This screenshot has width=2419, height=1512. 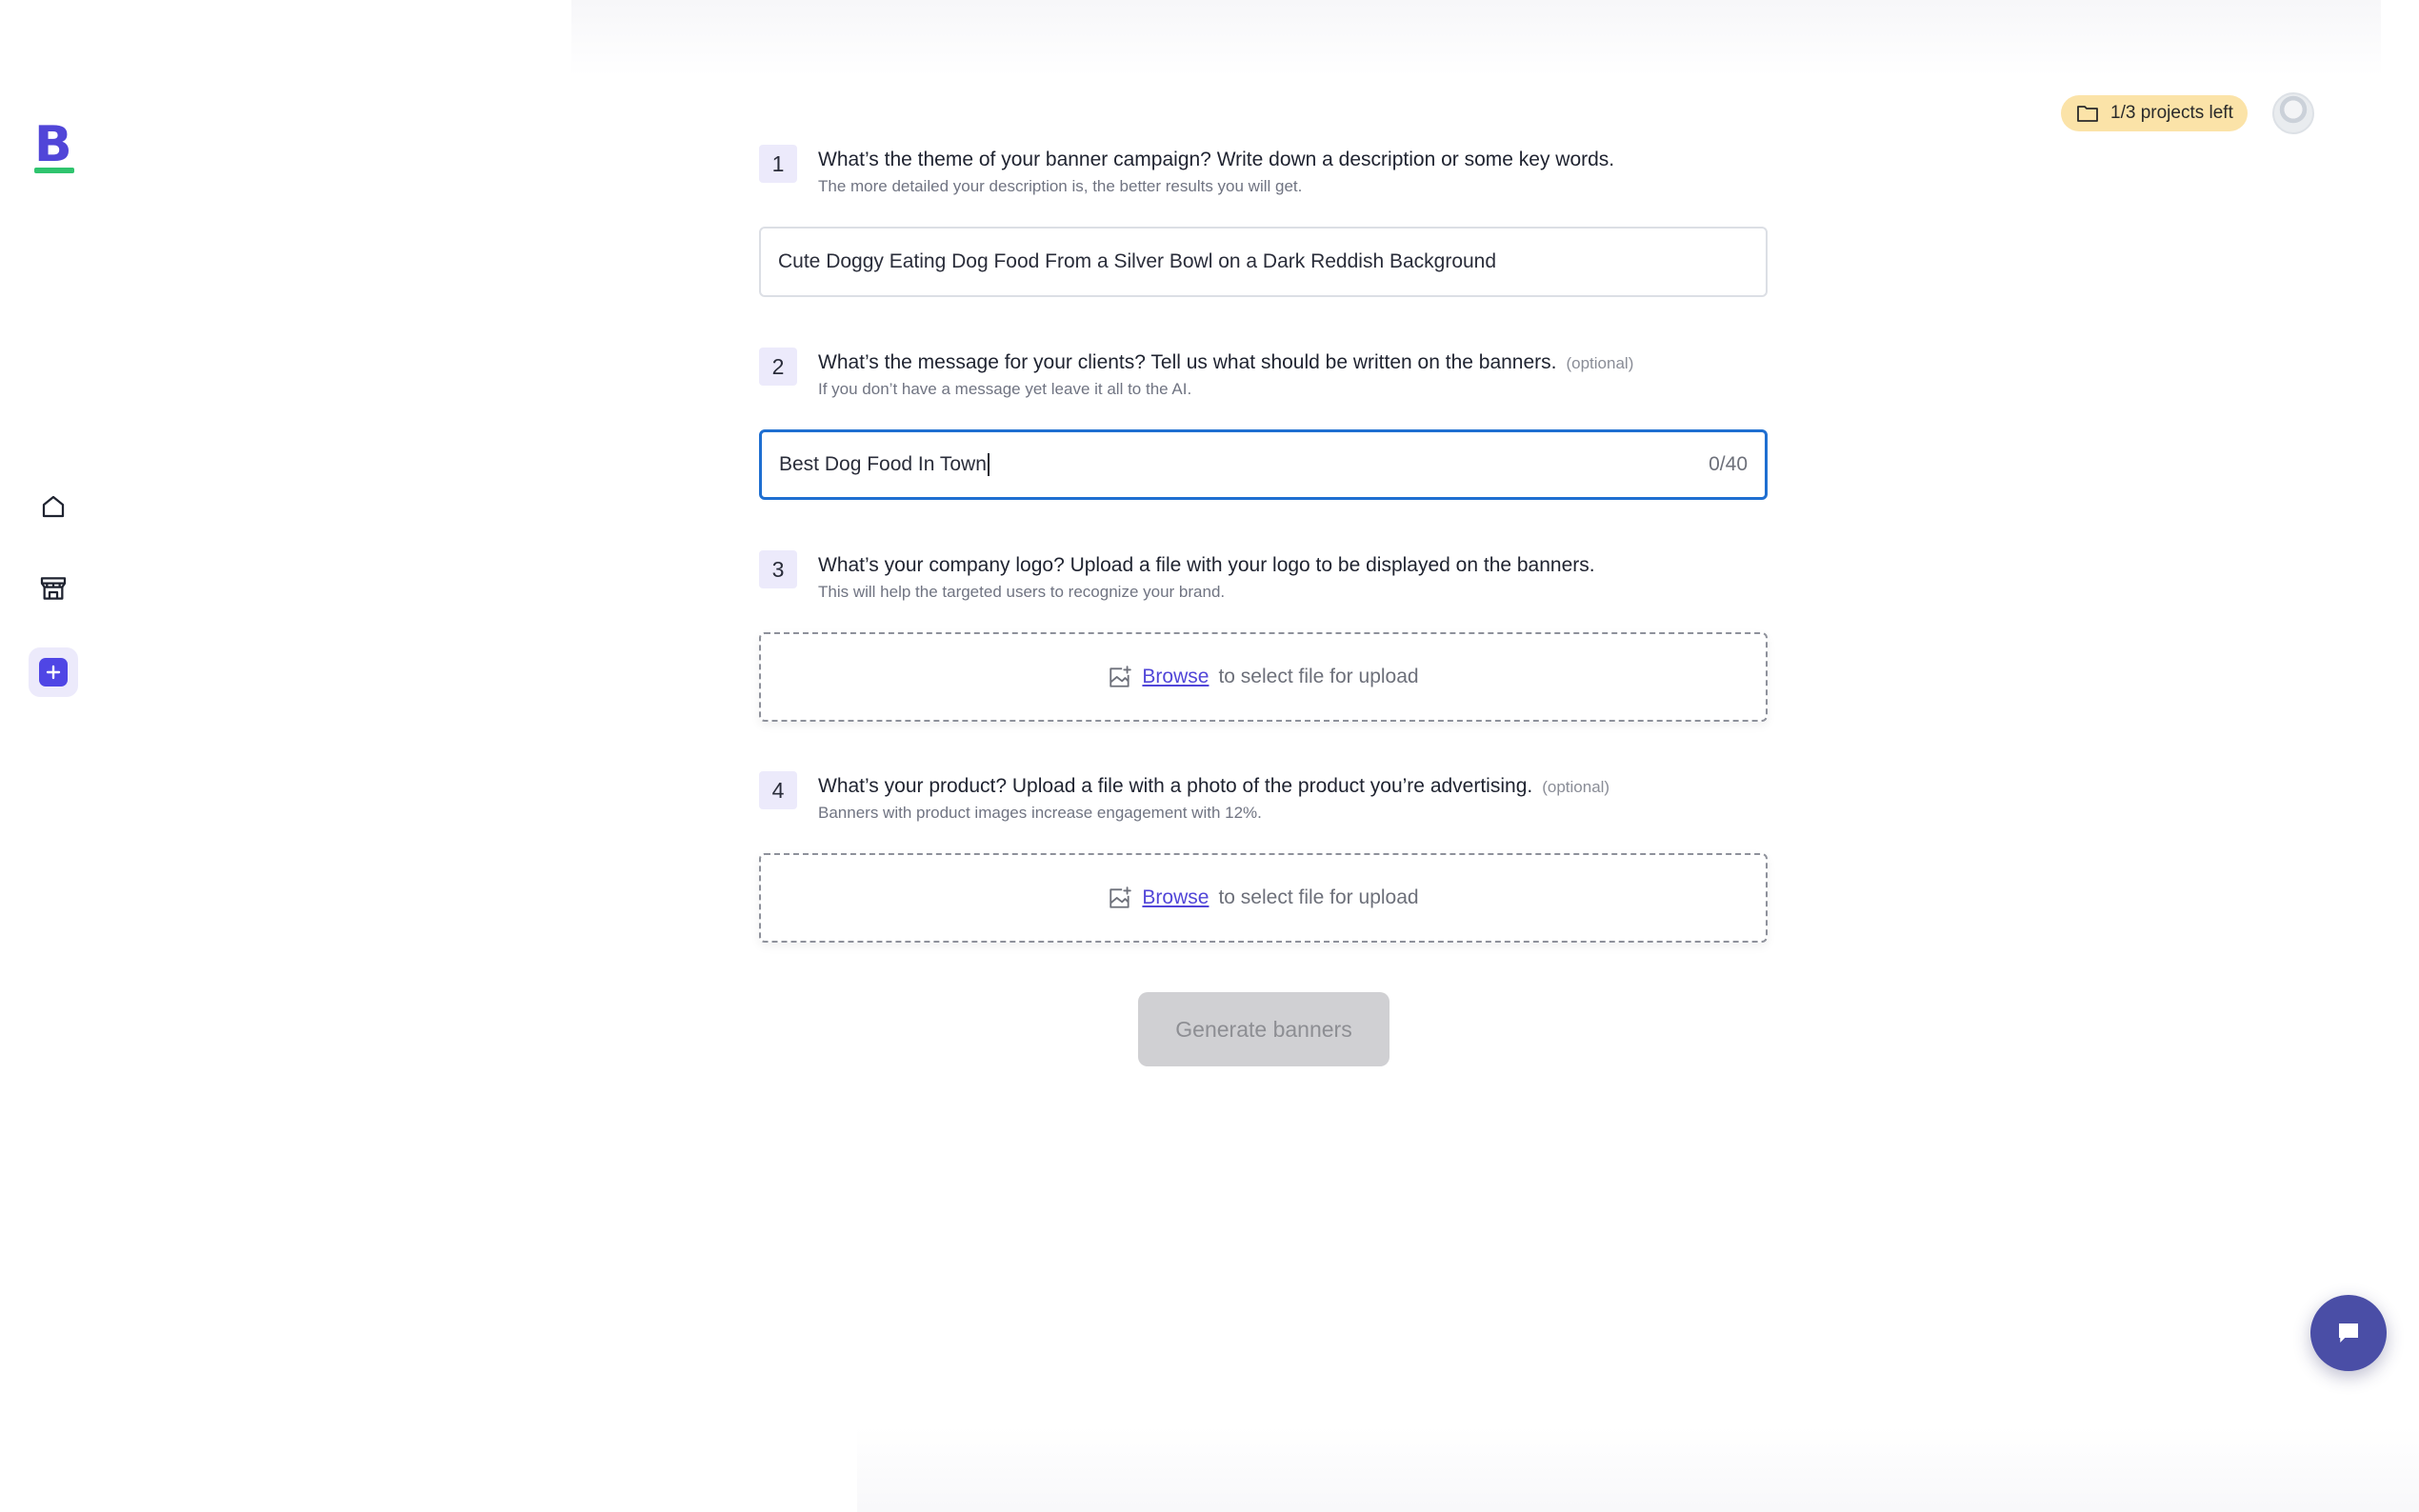 What do you see at coordinates (53, 756) in the screenshot?
I see `sidebar: B` at bounding box center [53, 756].